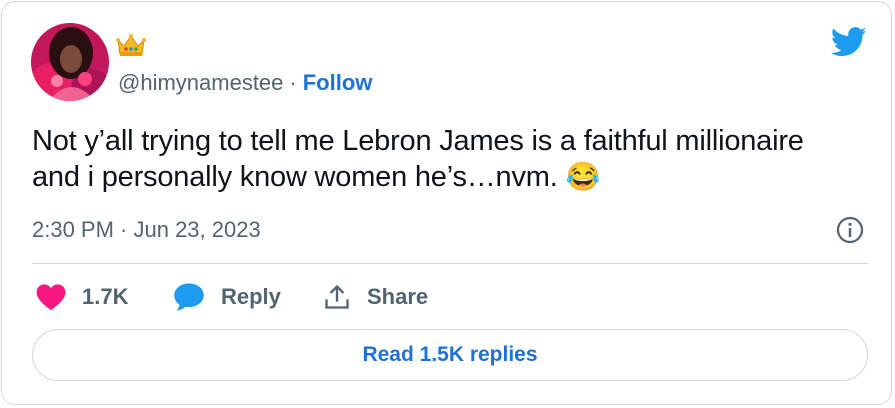 The width and height of the screenshot is (895, 408). Describe the element at coordinates (189, 297) in the screenshot. I see `reply-bubble-icon` at that location.